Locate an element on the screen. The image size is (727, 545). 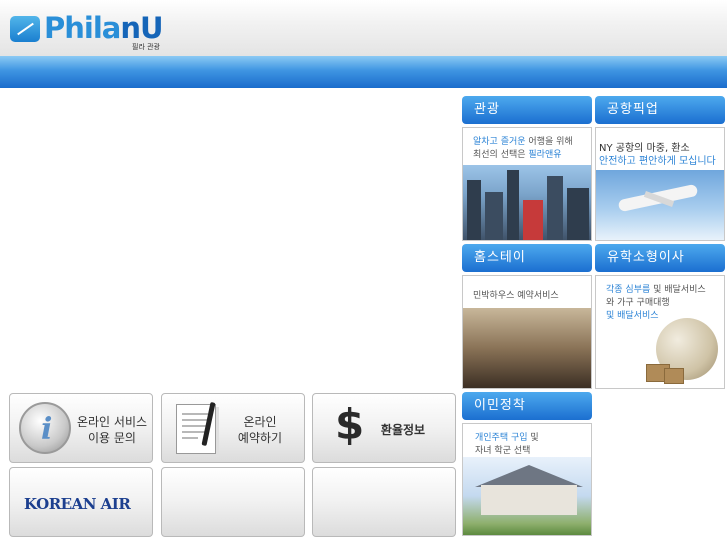
tile-body: NY 공항의 마중, 환소안전하고 편안하게 모십니다 is located at coordinates (660, 184).